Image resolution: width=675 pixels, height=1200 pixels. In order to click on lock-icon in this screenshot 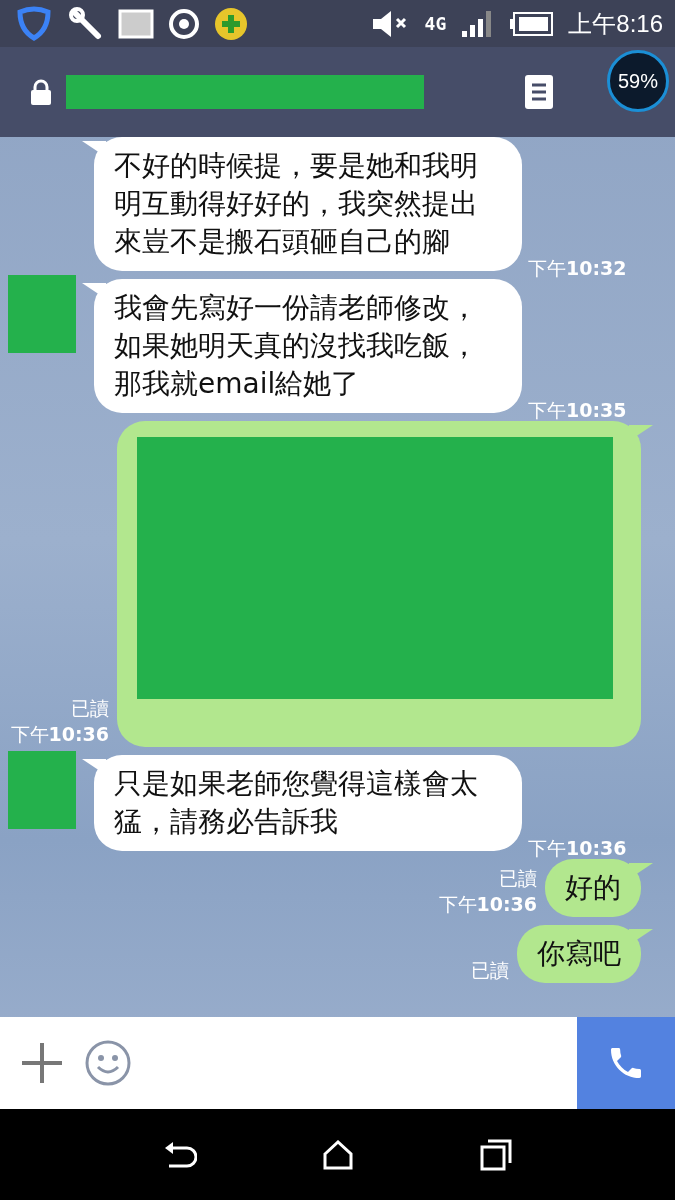, I will do `click(41, 92)`.